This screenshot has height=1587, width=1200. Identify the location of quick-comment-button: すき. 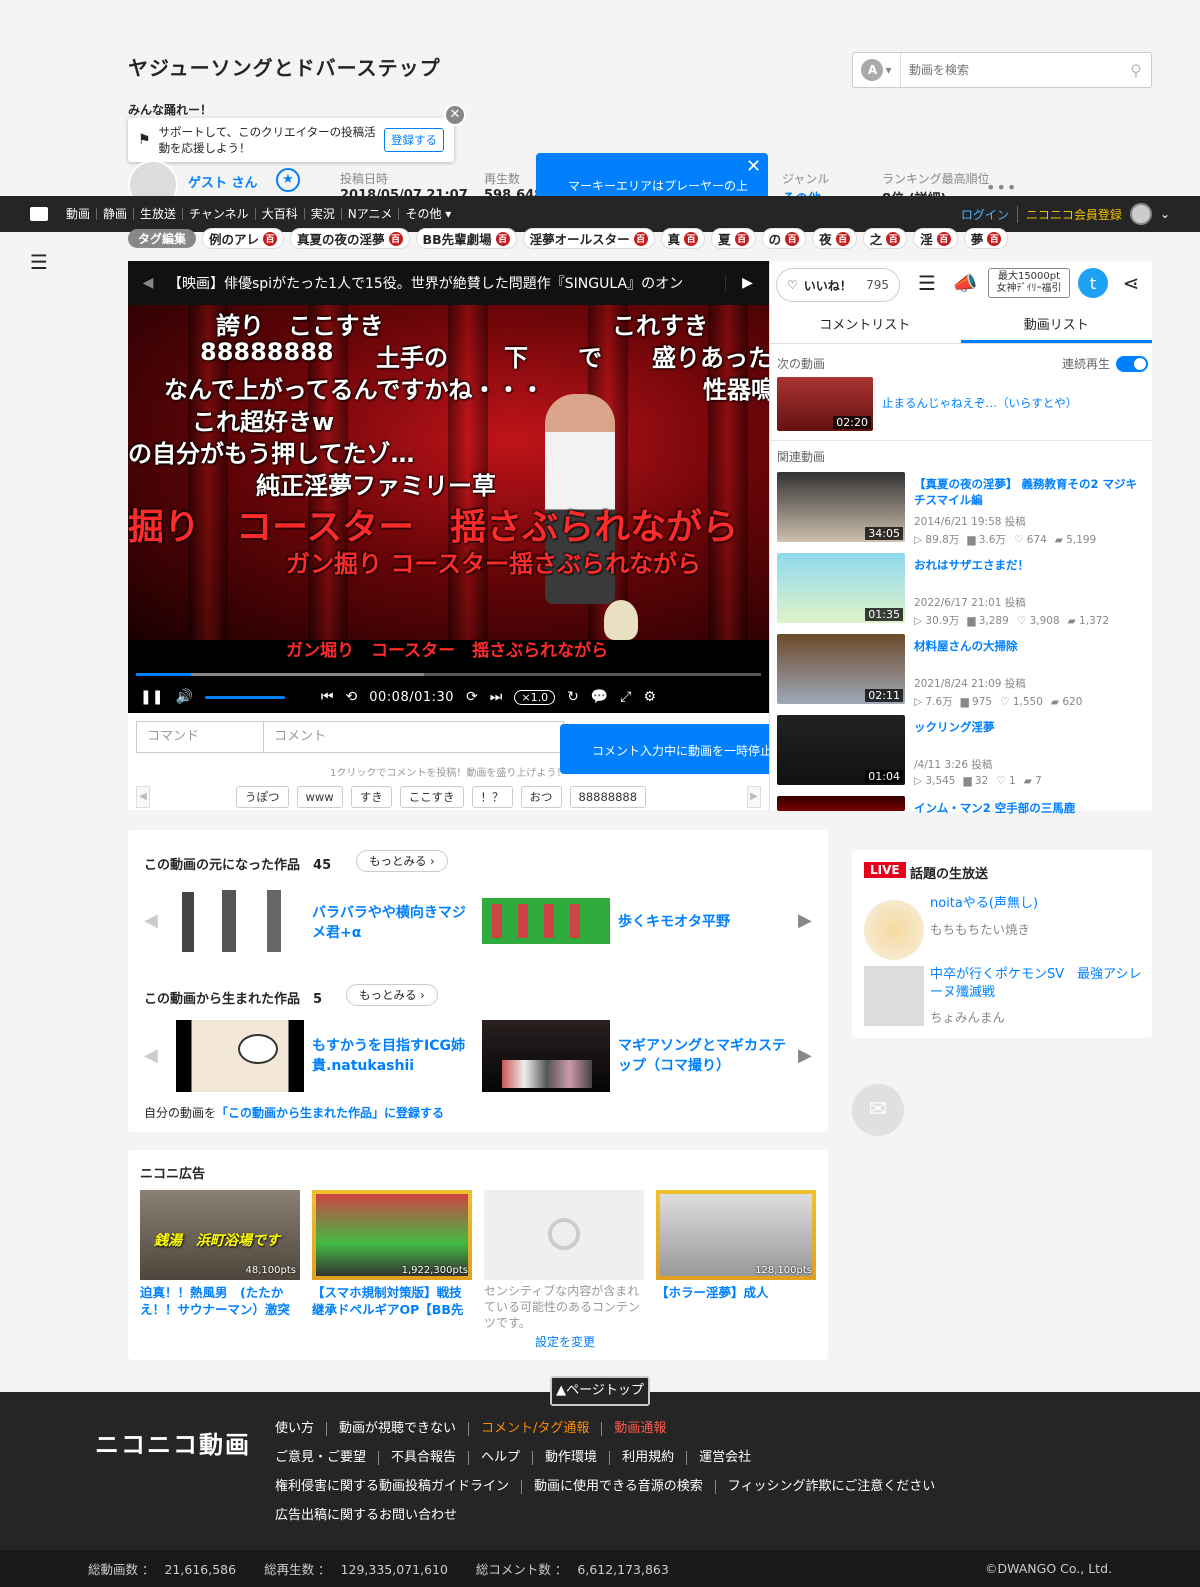
(371, 797).